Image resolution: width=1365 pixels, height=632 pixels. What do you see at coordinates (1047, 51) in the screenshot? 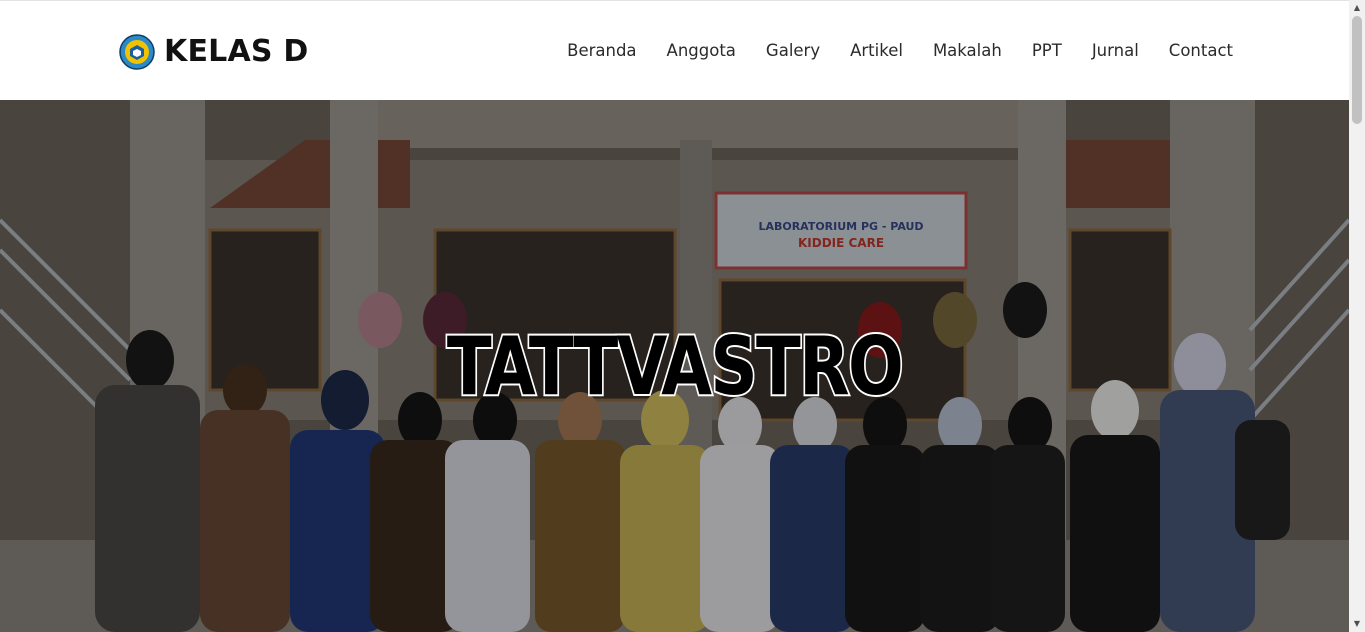
I see `nav-ppt: PPT` at bounding box center [1047, 51].